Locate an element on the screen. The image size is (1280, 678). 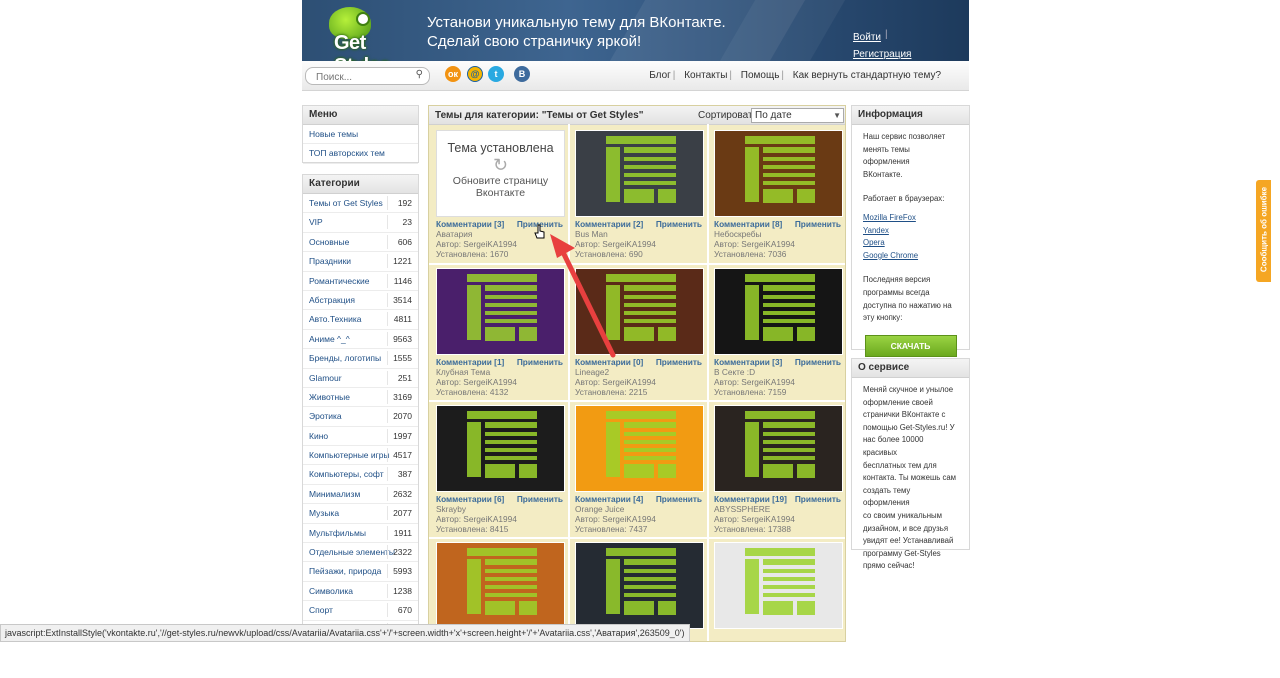
category-item: Романтические 1146 is located at coordinates (360, 281).